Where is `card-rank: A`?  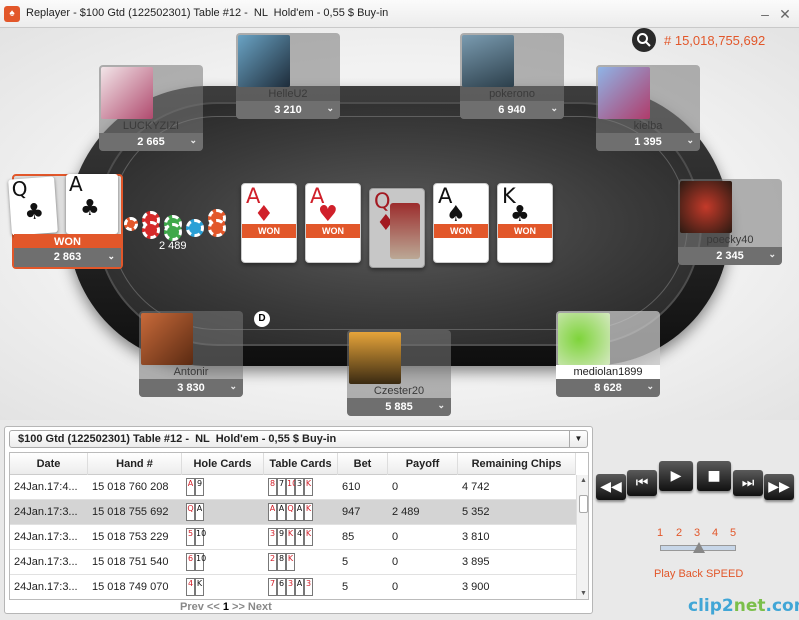
card-rank: A is located at coordinates (76, 184).